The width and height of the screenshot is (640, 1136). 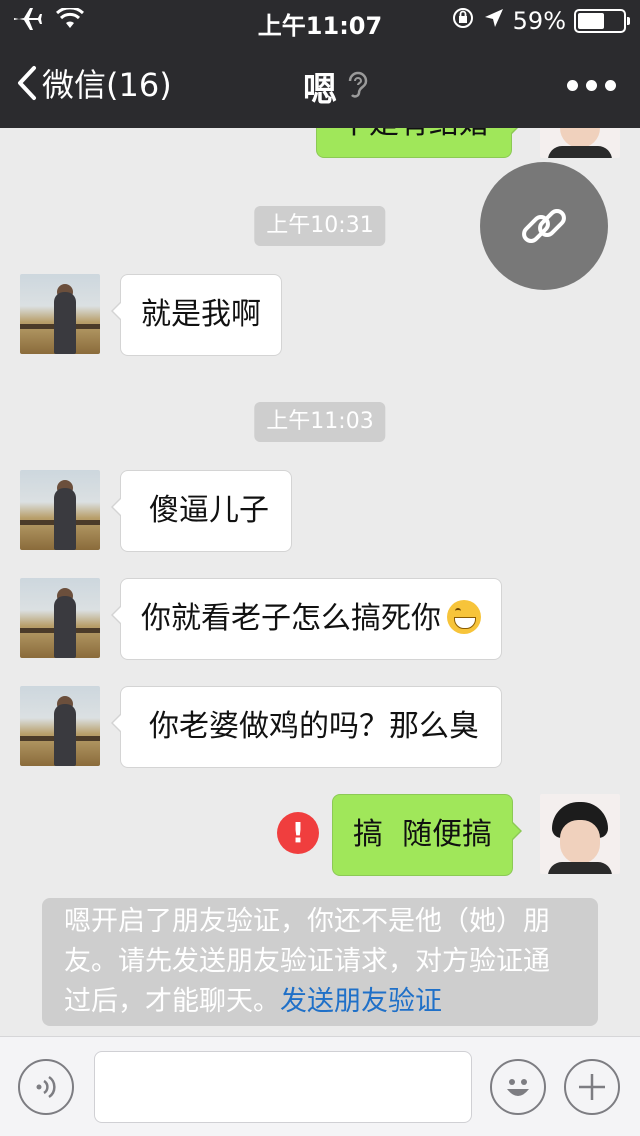 I want to click on more-button, so click(x=591, y=85).